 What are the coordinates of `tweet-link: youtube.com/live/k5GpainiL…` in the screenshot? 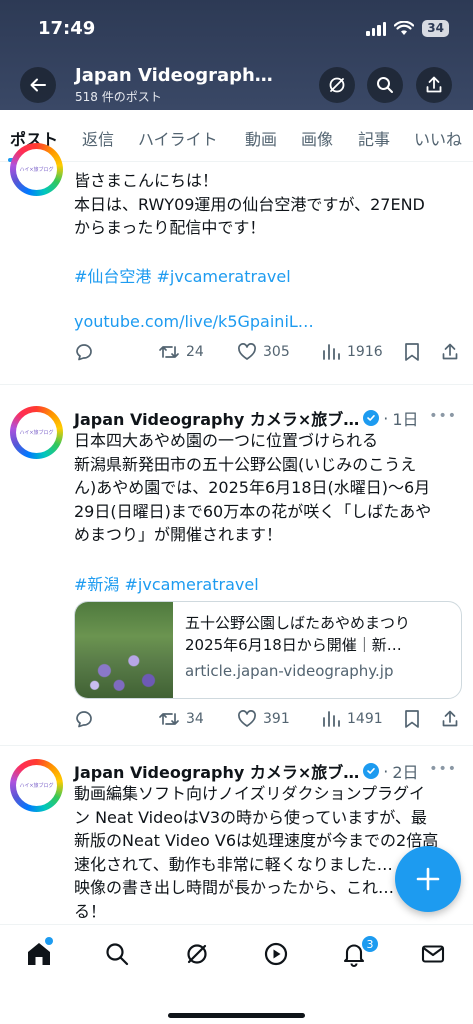 It's located at (194, 321).